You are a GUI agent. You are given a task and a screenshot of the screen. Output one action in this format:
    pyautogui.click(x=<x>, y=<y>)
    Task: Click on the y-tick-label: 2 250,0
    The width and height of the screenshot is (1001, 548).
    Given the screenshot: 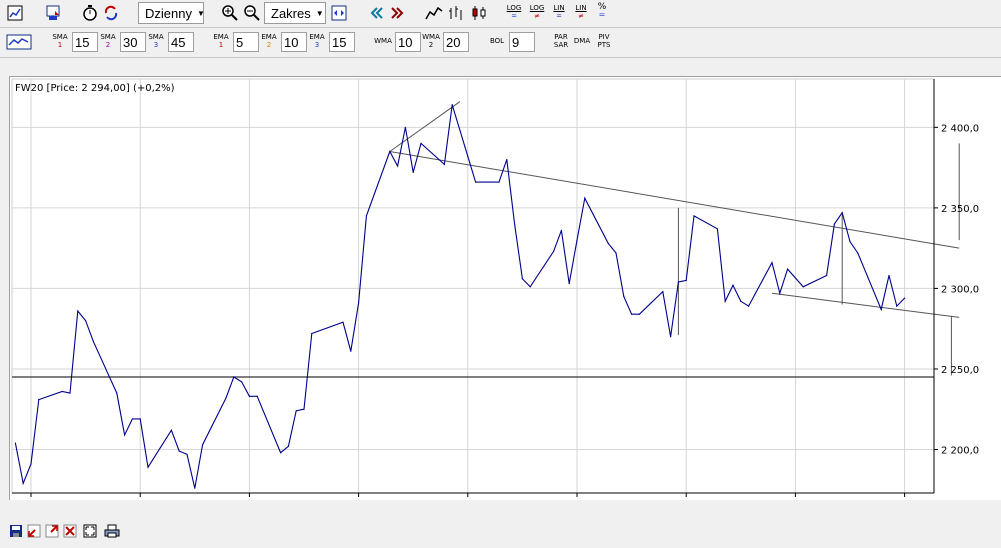 What is the action you would take?
    pyautogui.click(x=960, y=370)
    